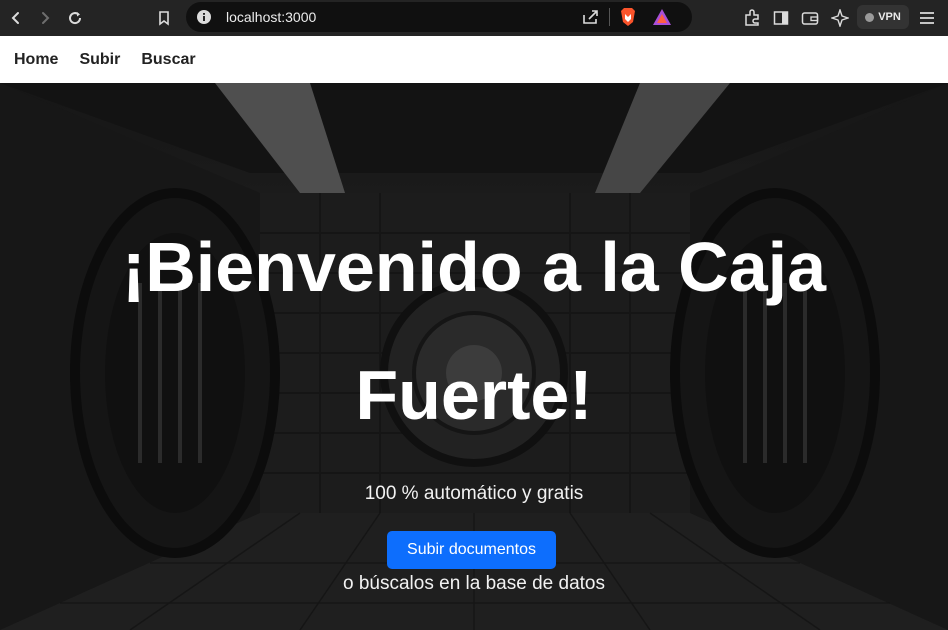 This screenshot has width=948, height=630. What do you see at coordinates (474, 395) in the screenshot?
I see `hero-title-line2: Fuerte!` at bounding box center [474, 395].